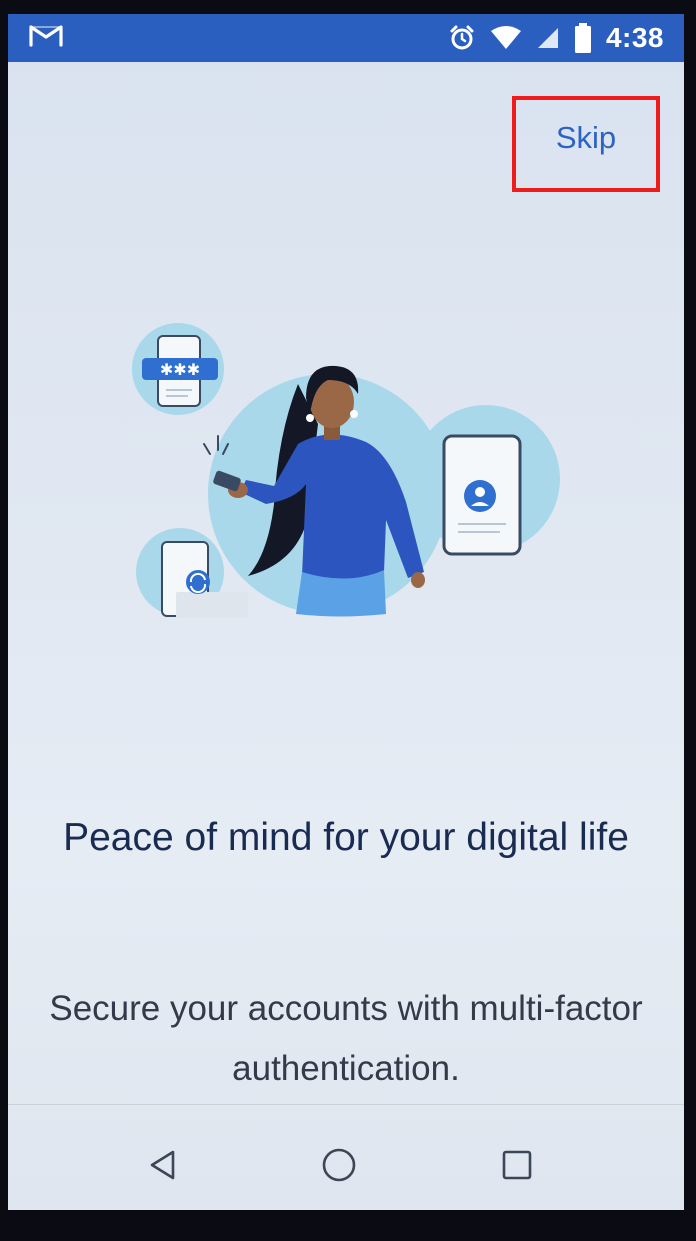  Describe the element at coordinates (46, 36) in the screenshot. I see `gmail-m-icon` at that location.